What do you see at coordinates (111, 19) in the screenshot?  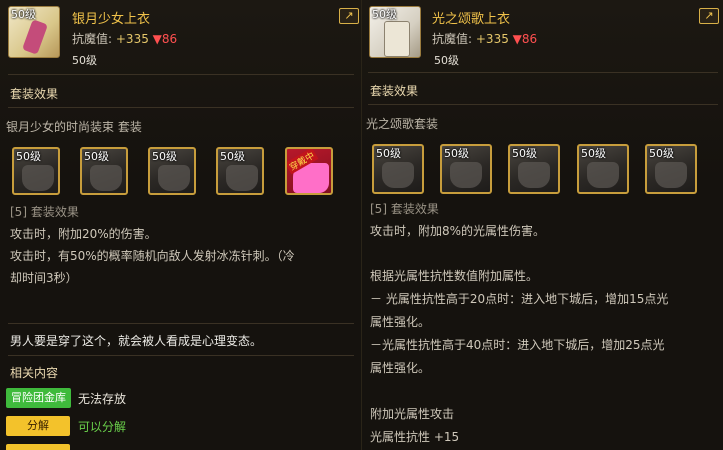 I see `item-name: 银月少女上衣` at bounding box center [111, 19].